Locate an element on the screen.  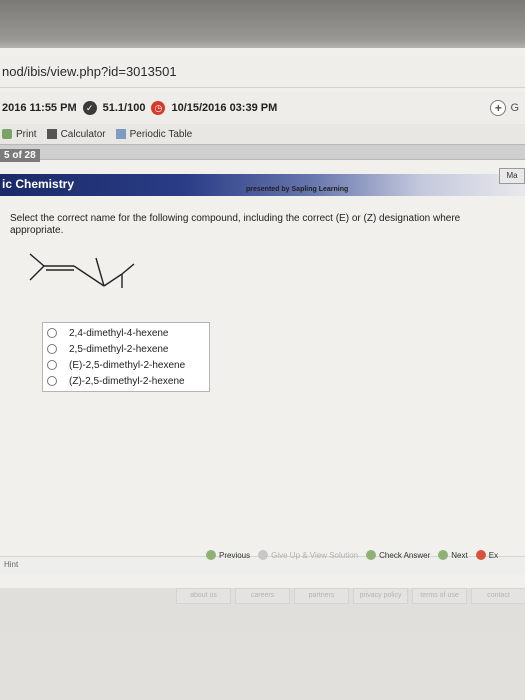
give-up-button: Give Up & View Solution is located at coordinates (308, 555).